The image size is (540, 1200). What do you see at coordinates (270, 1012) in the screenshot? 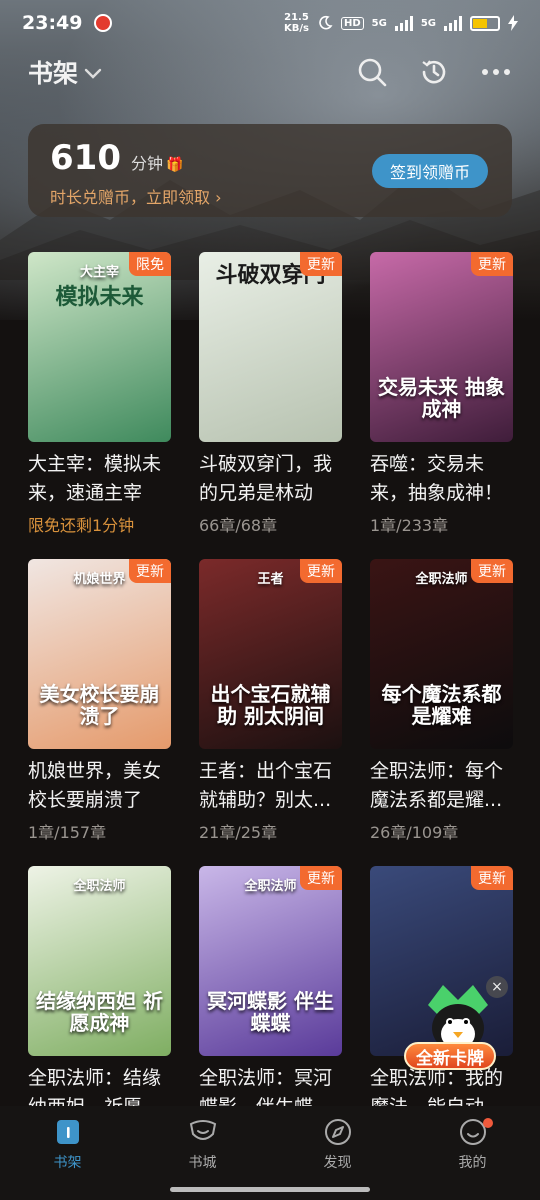
I see `cover-title: 冥河蝶影 伴生蝶蝶` at bounding box center [270, 1012].